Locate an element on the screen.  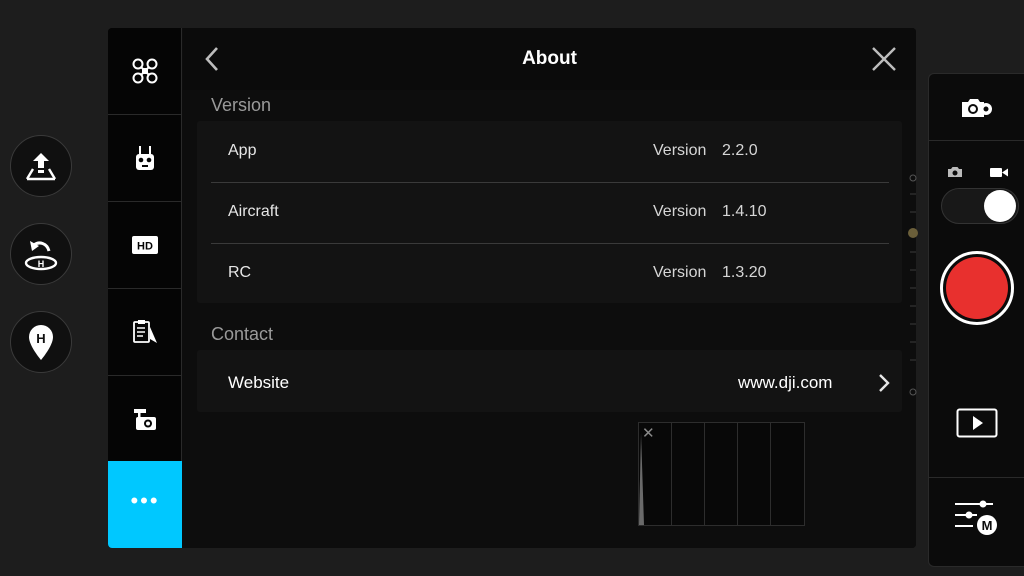
row-version-value: 1.4.10 is located at coordinates (744, 211).